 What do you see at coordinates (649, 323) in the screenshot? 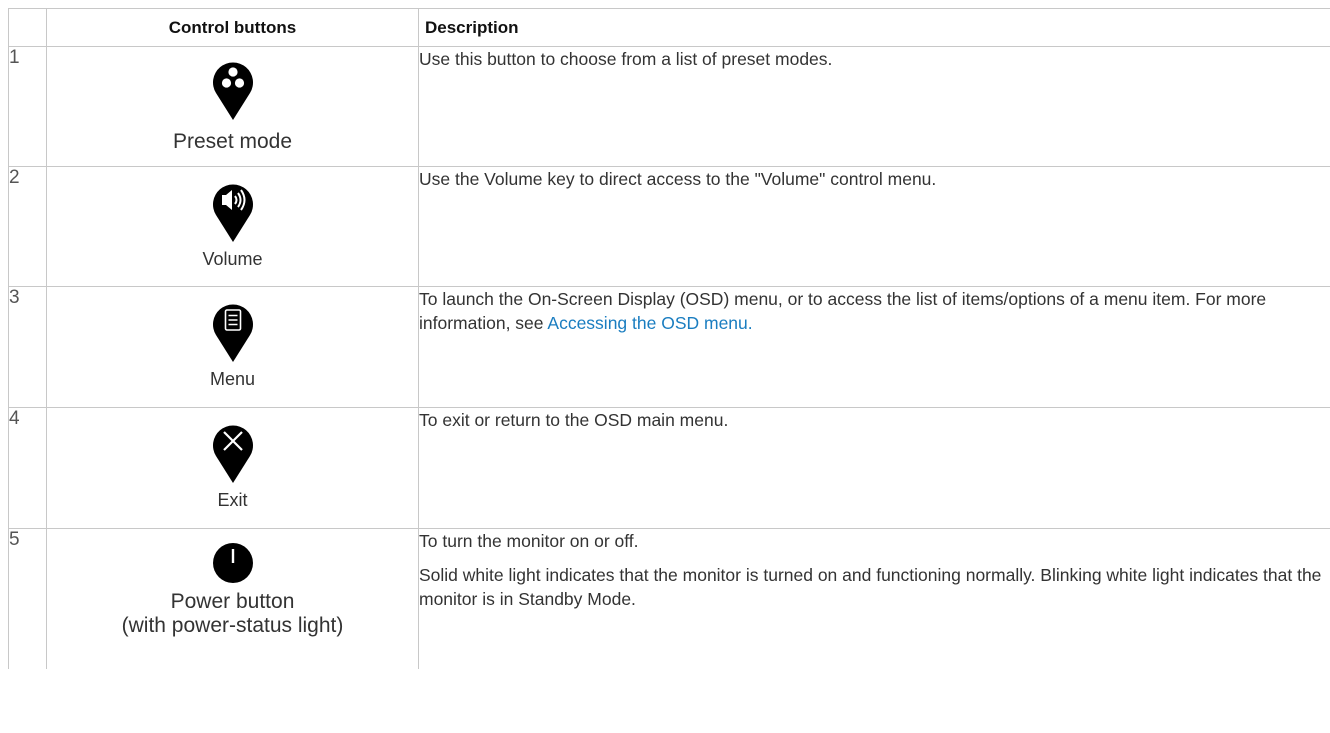
I see `accessing-osd-menu-link: Accessing the OSD menu.` at bounding box center [649, 323].